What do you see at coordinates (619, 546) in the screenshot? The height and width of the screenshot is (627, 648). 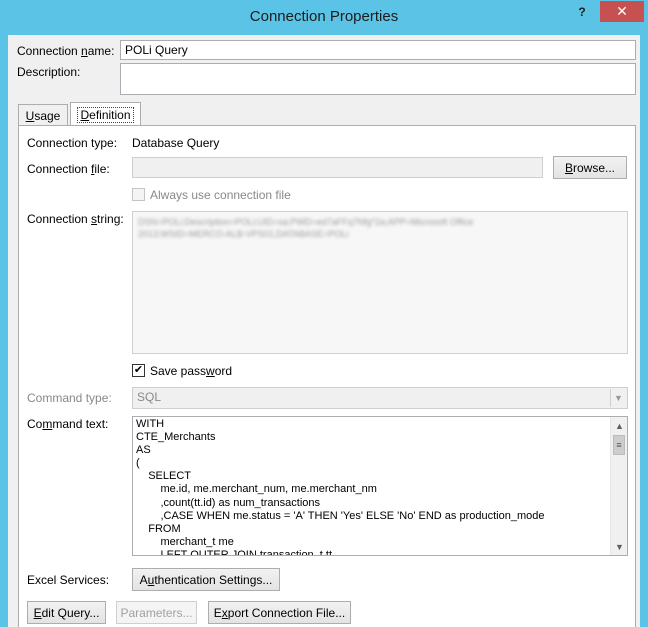 I see `scroll-down-icon: ▼` at bounding box center [619, 546].